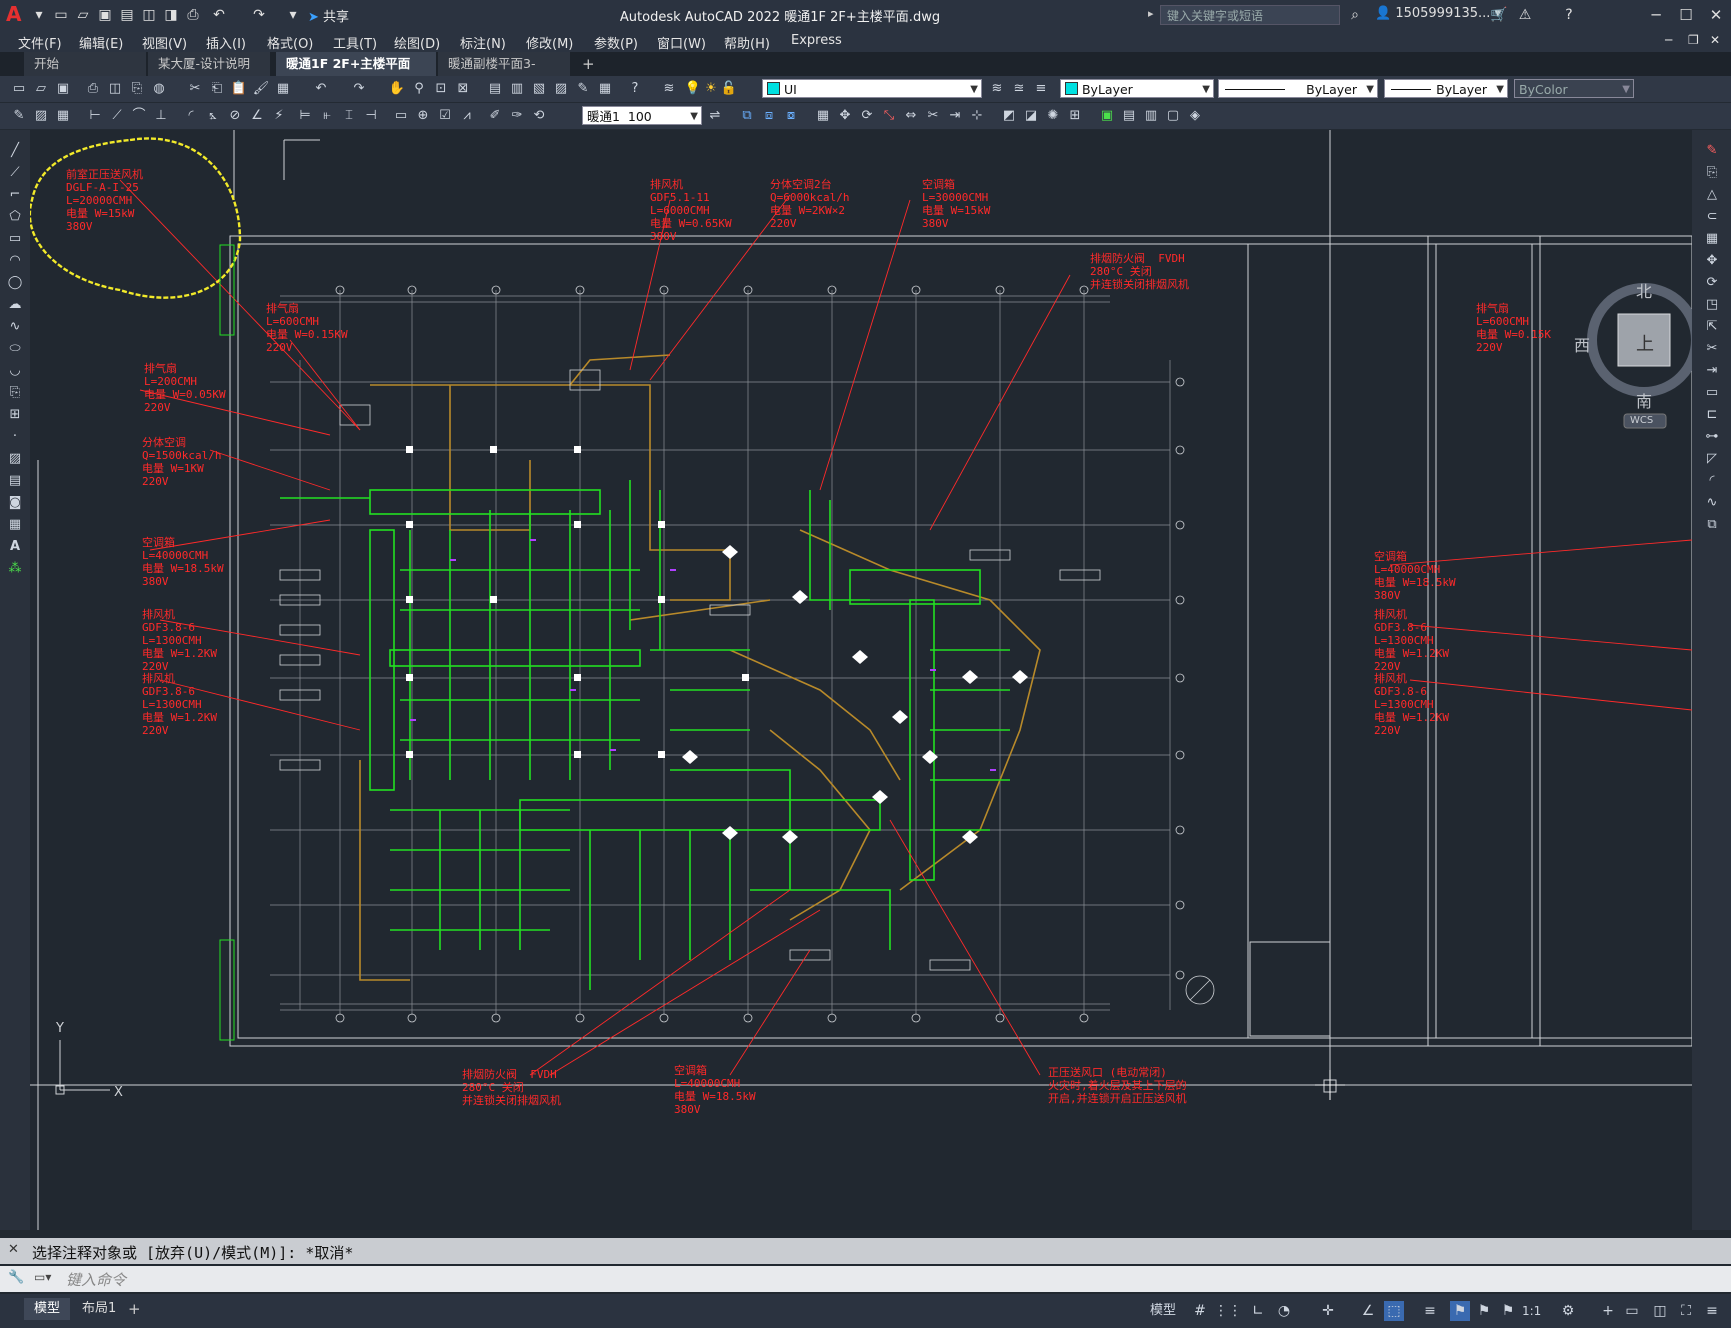 The height and width of the screenshot is (1328, 1731). I want to click on scale-icon: ◳, so click(1712, 305).